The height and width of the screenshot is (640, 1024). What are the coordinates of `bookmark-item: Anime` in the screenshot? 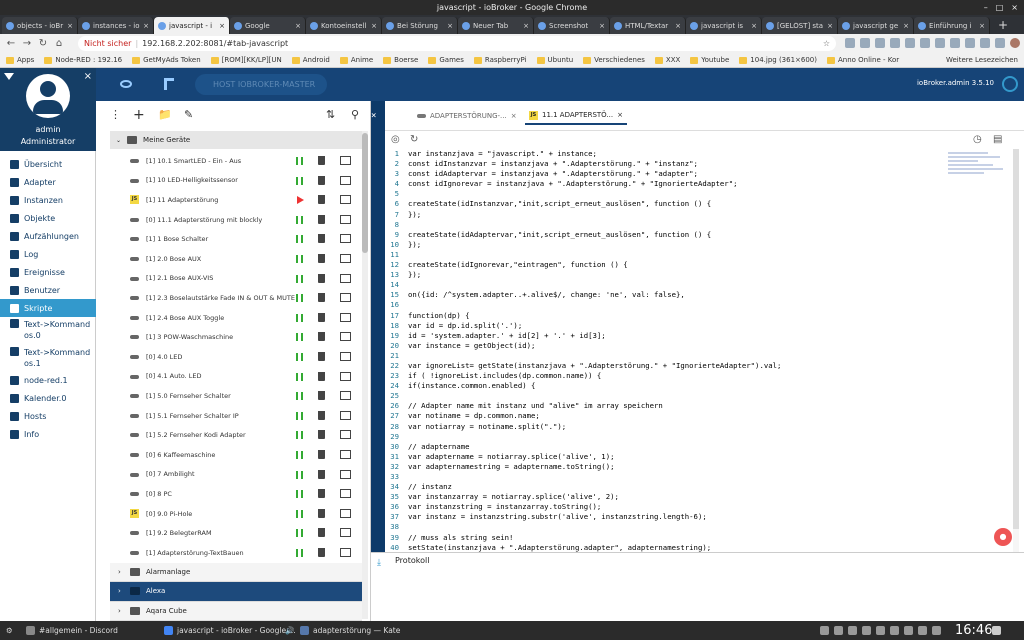 It's located at (356, 60).